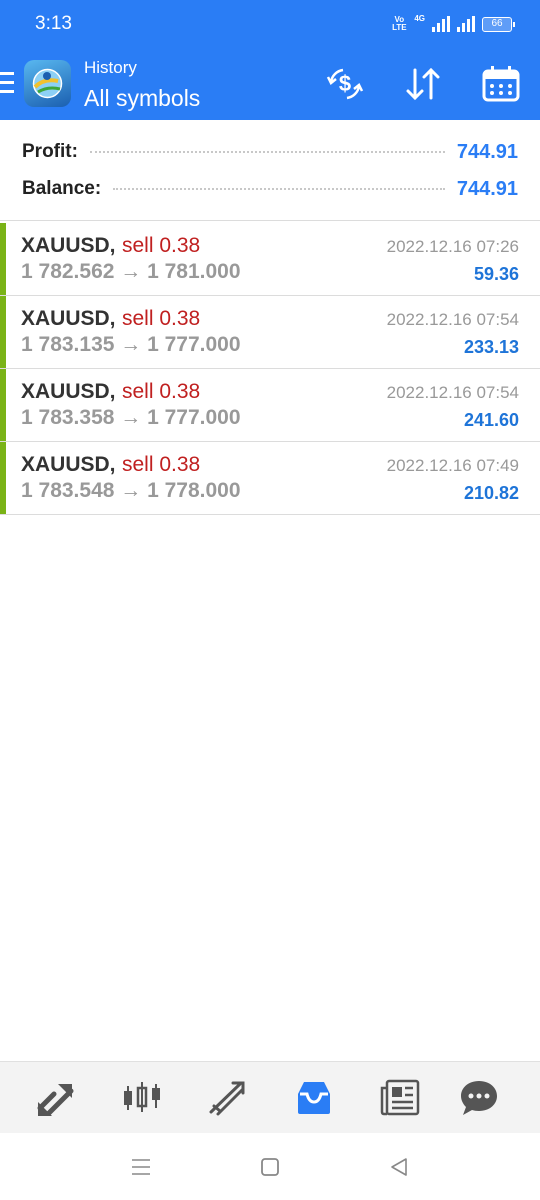 This screenshot has width=540, height=1200. Describe the element at coordinates (441, 24) in the screenshot. I see `signal-icon` at that location.